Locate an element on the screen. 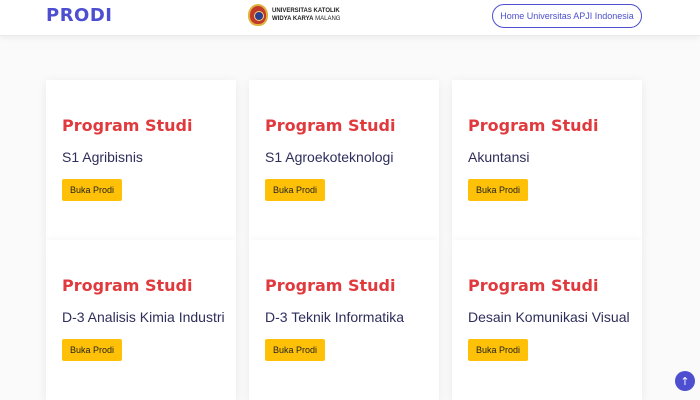 The image size is (700, 400). arrow-up-icon: ↑ is located at coordinates (685, 381).